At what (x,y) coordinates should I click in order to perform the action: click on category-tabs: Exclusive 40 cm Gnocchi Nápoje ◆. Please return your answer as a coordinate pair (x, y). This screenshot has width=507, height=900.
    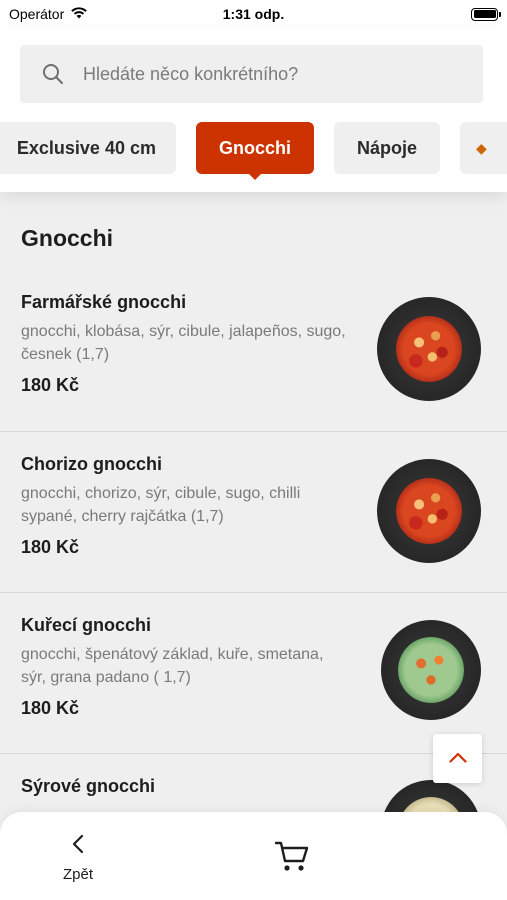
    Looking at the image, I should click on (253, 148).